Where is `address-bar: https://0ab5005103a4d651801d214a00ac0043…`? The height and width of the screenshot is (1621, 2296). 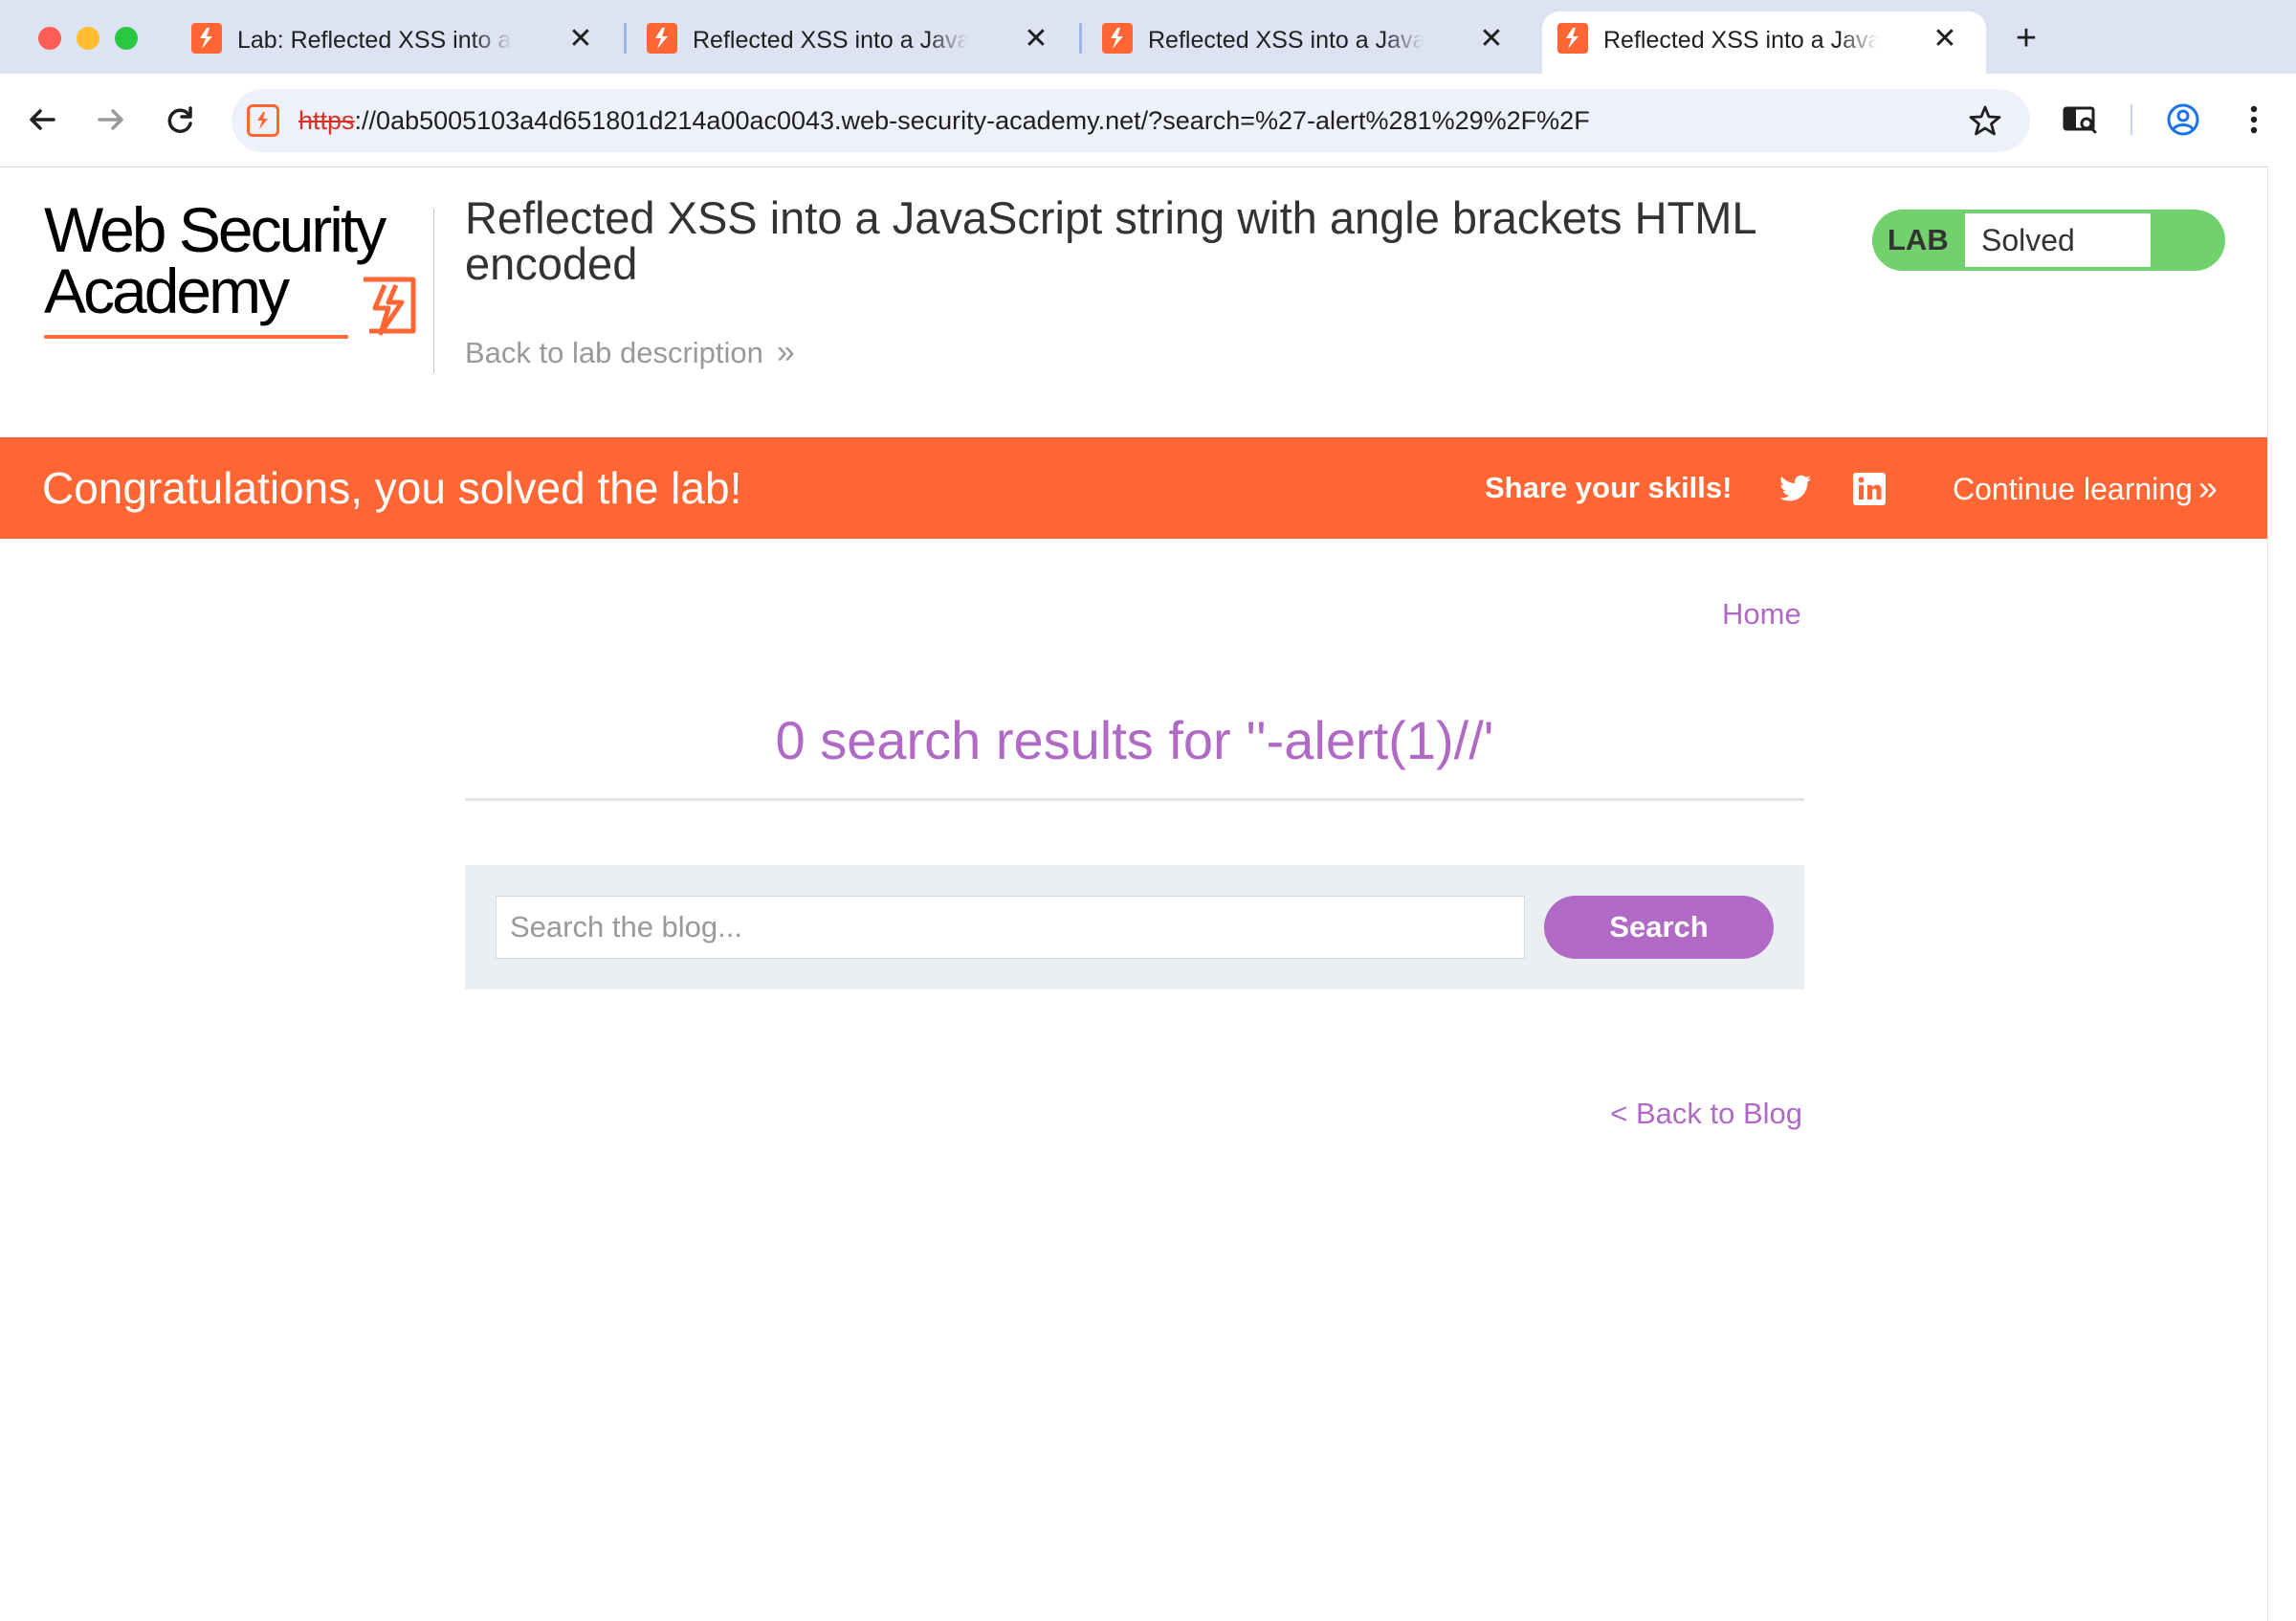
address-bar: https://0ab5005103a4d651801d214a00ac0043… is located at coordinates (1131, 120).